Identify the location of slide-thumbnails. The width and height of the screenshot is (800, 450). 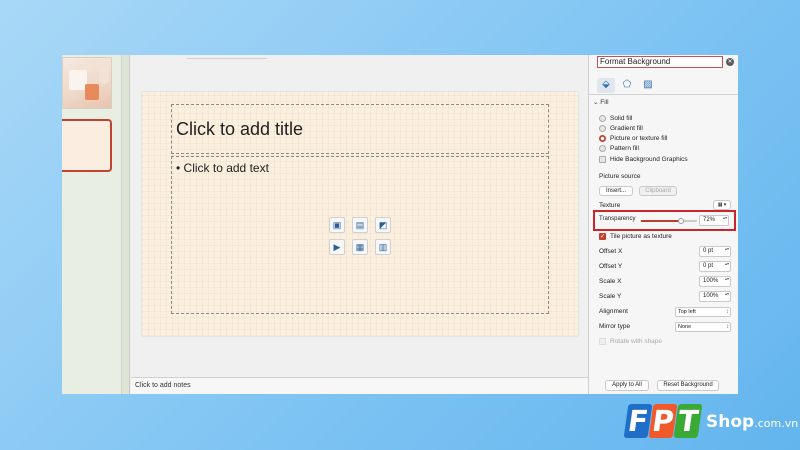
(92, 224).